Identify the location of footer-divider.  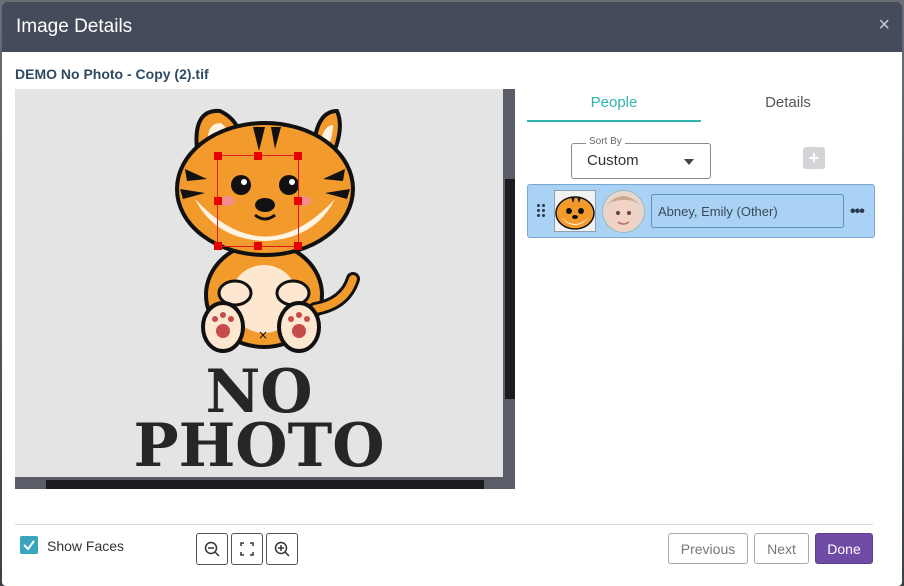
(444, 524).